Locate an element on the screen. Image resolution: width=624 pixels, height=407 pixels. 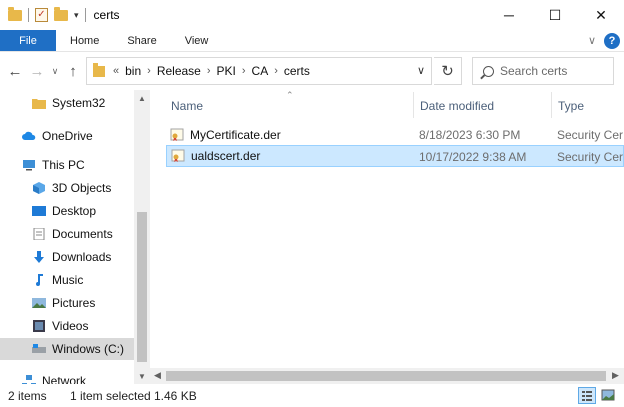
breadcrumb-pki: PKI is located at coordinates (226, 71).